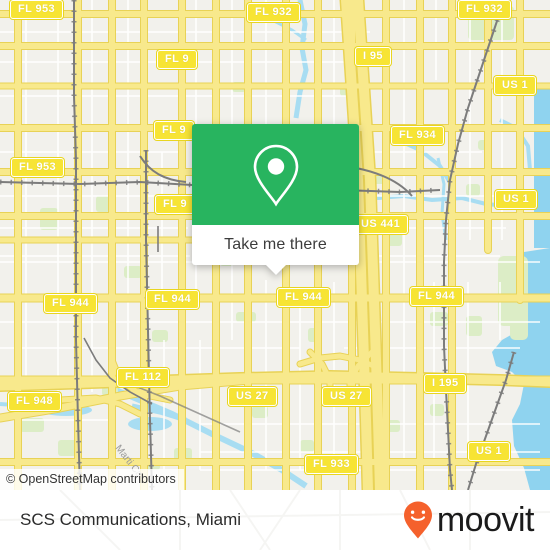 This screenshot has width=550, height=550. What do you see at coordinates (418, 135) in the screenshot?
I see `road-shield: FL 934` at bounding box center [418, 135].